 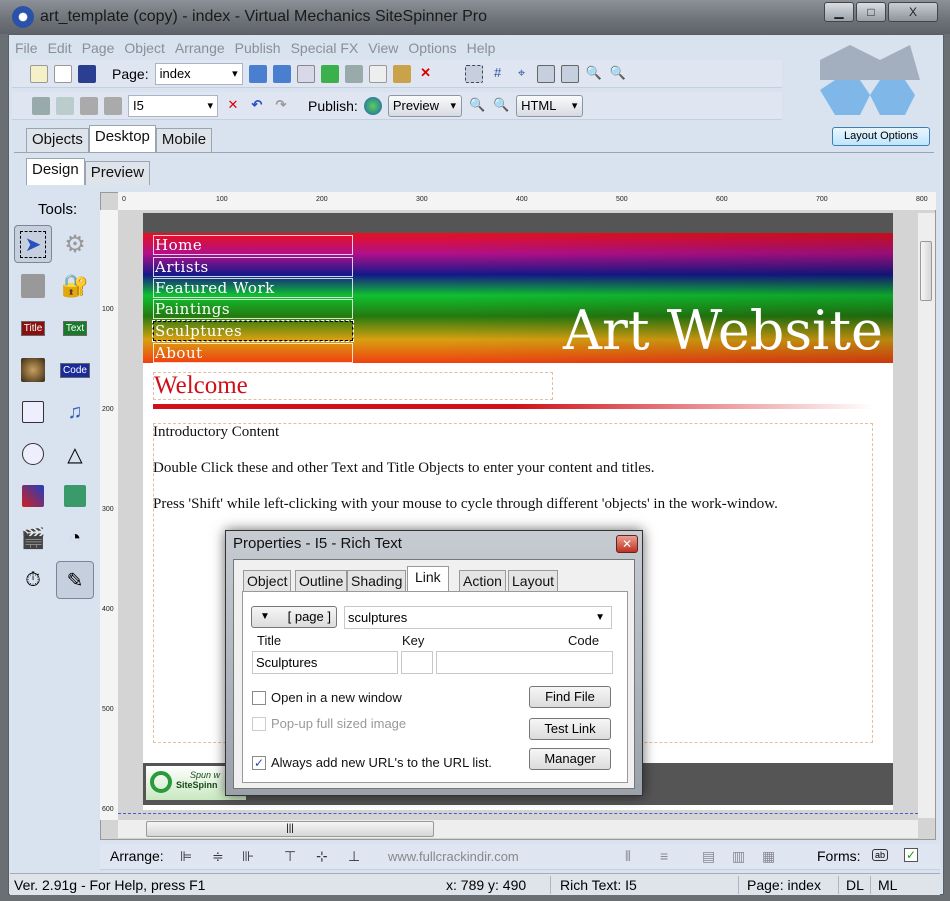 I want to click on paste-special-icon, so click(x=113, y=105).